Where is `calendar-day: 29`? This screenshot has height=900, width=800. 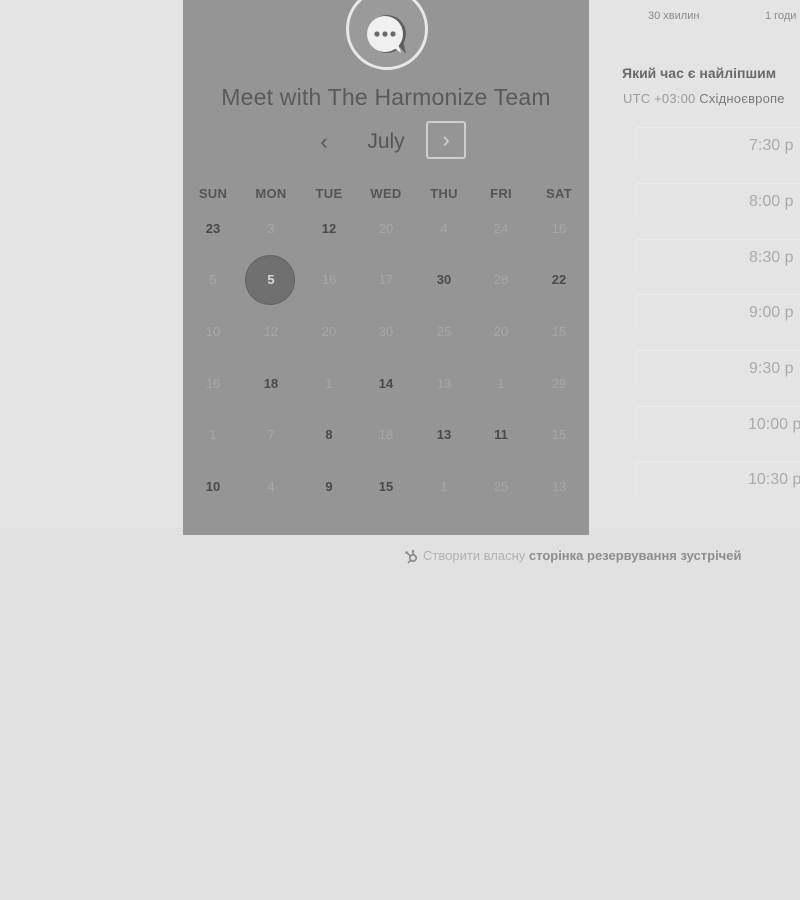
calendar-day: 29 is located at coordinates (559, 383).